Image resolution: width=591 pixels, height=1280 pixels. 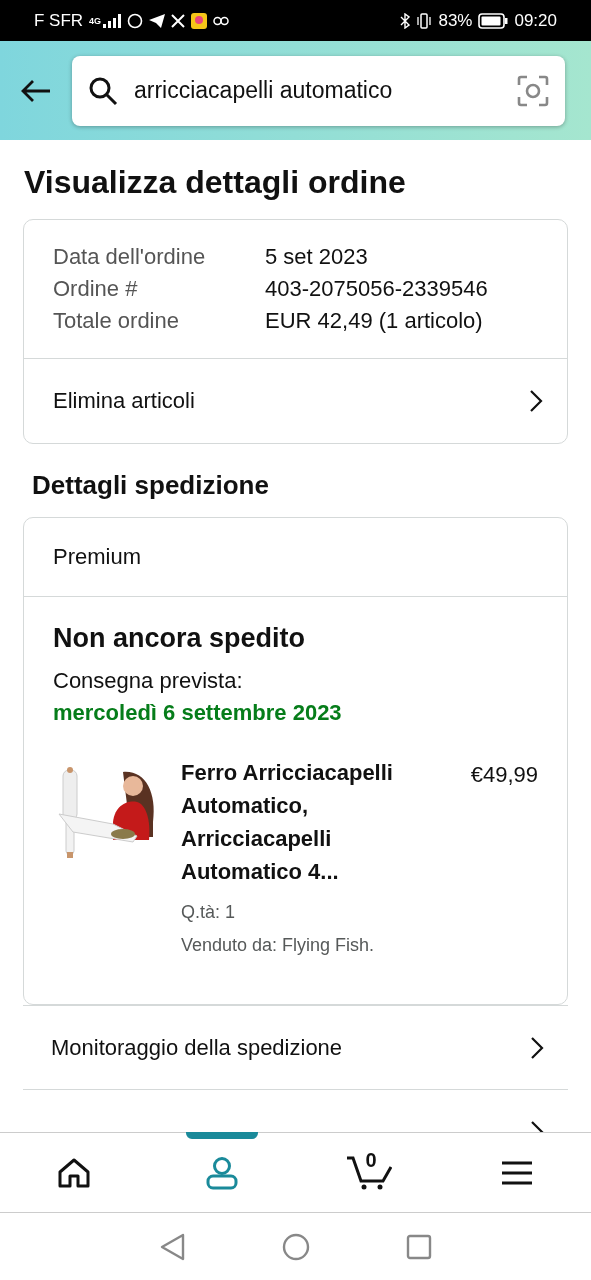 What do you see at coordinates (374, 321) in the screenshot?
I see `field-value: EUR 42,49 (1 articolo)` at bounding box center [374, 321].